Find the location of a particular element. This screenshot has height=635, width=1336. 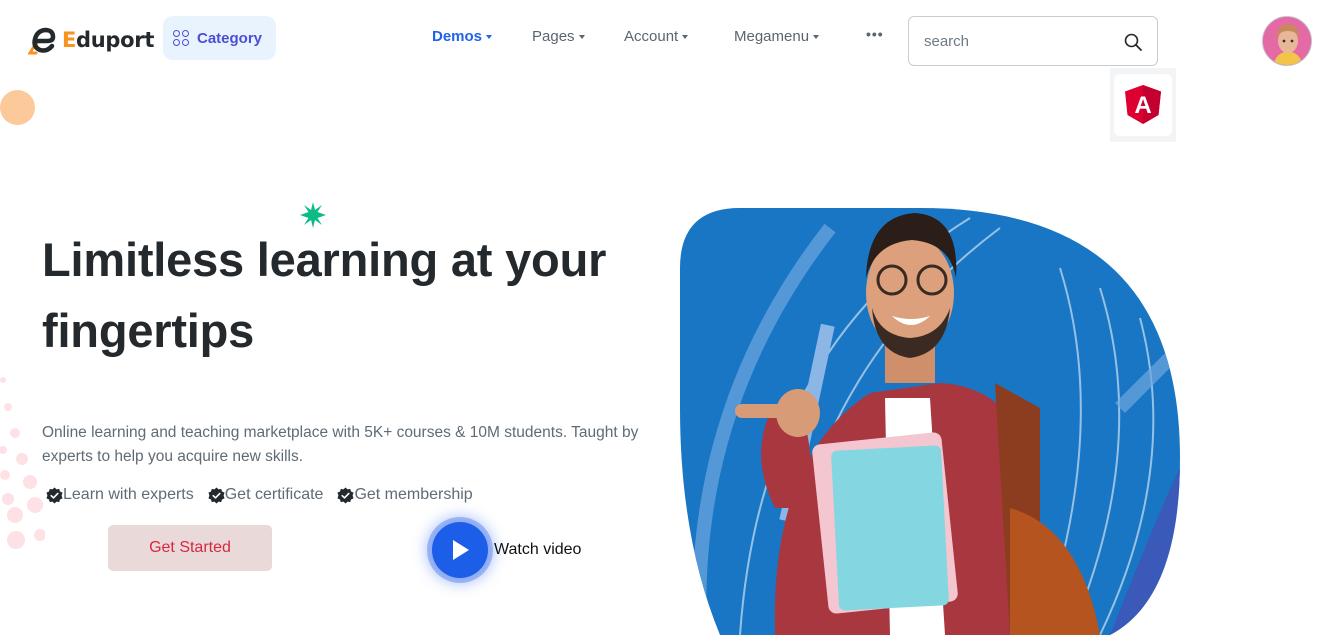

nav-demos: Demos is located at coordinates (462, 36).